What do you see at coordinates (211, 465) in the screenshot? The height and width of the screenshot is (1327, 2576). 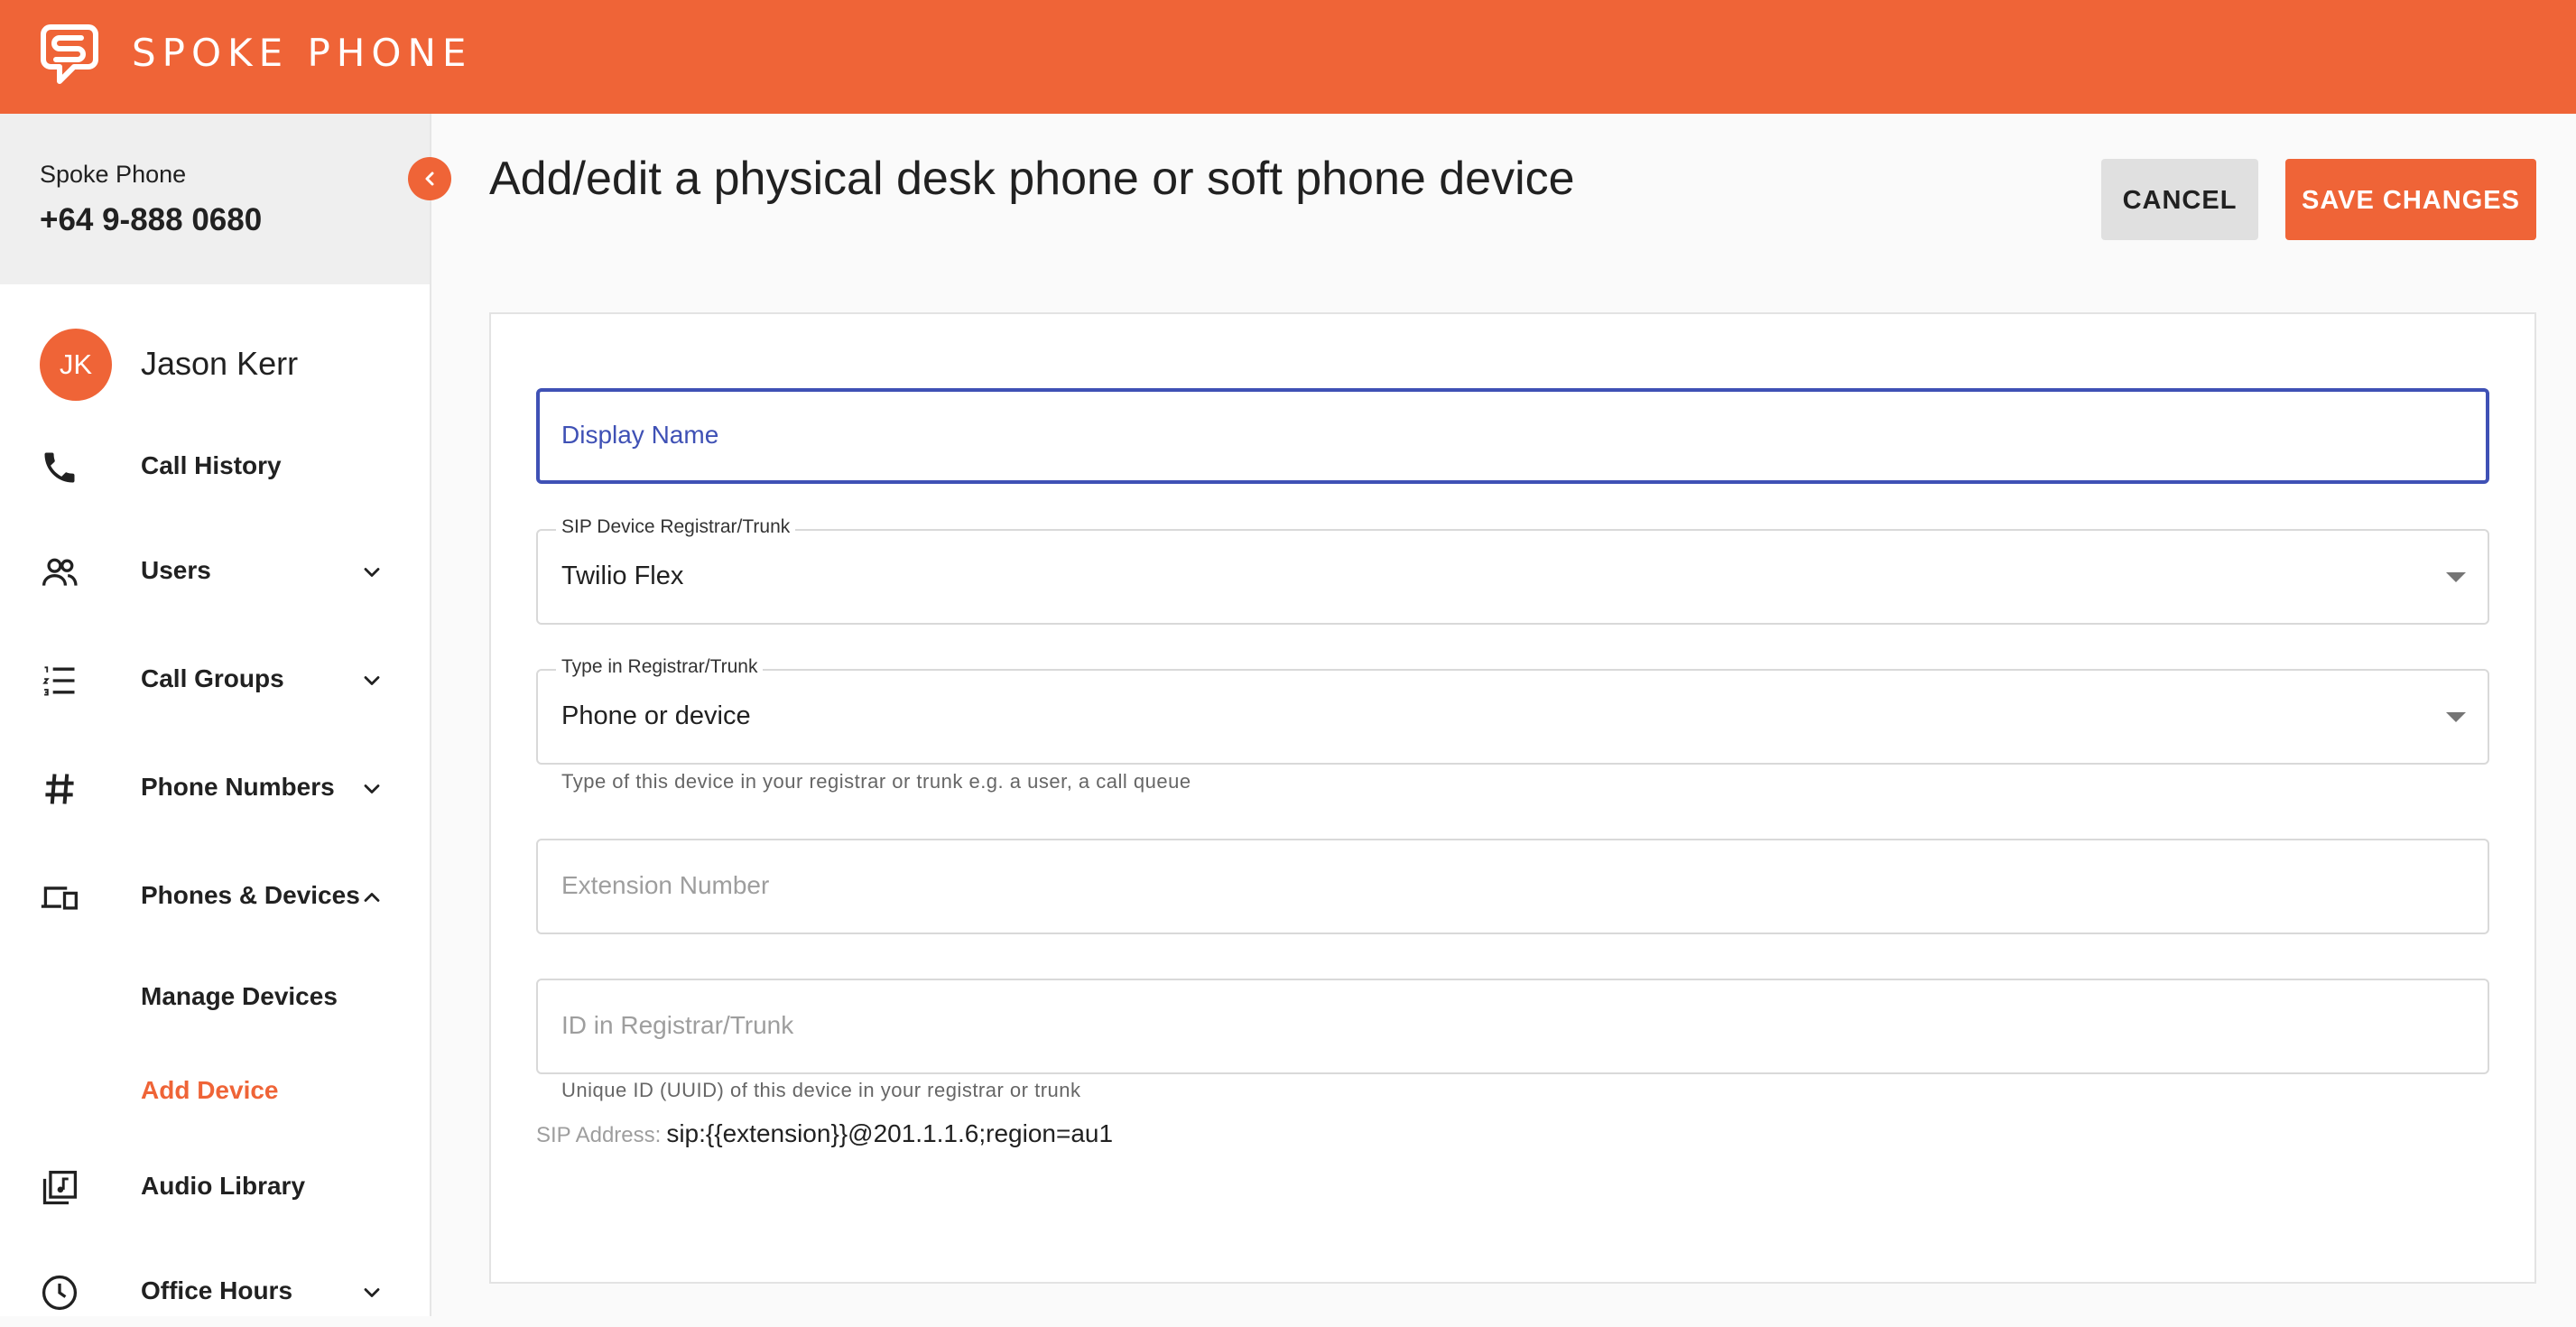 I see `sidebar-item-label: Call History` at bounding box center [211, 465].